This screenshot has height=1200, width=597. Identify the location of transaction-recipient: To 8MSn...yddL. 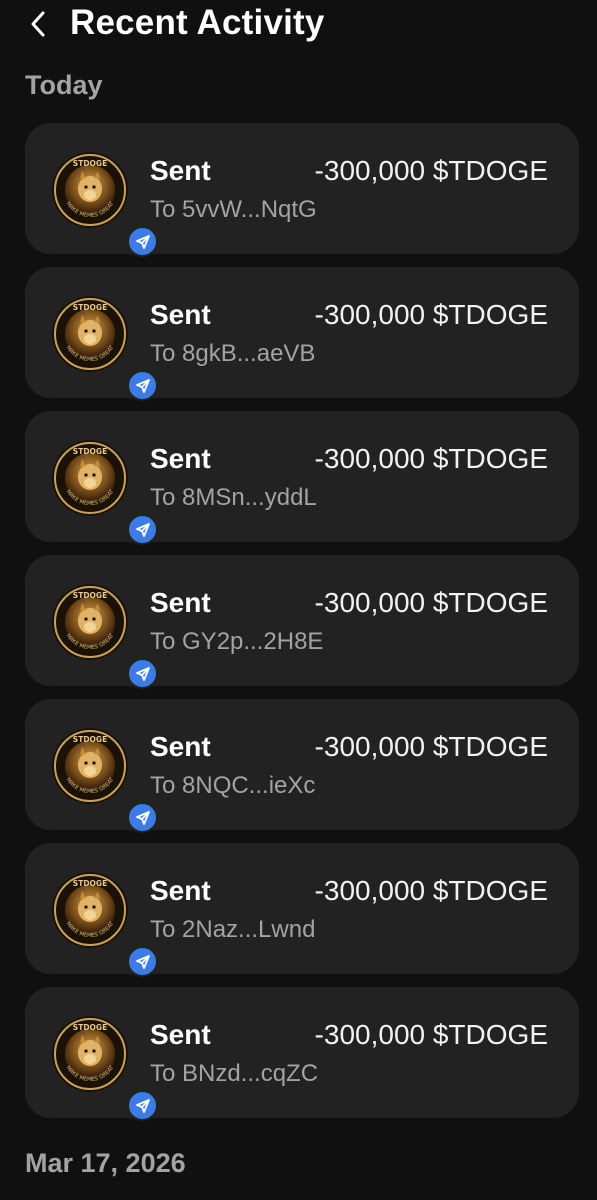
(233, 497).